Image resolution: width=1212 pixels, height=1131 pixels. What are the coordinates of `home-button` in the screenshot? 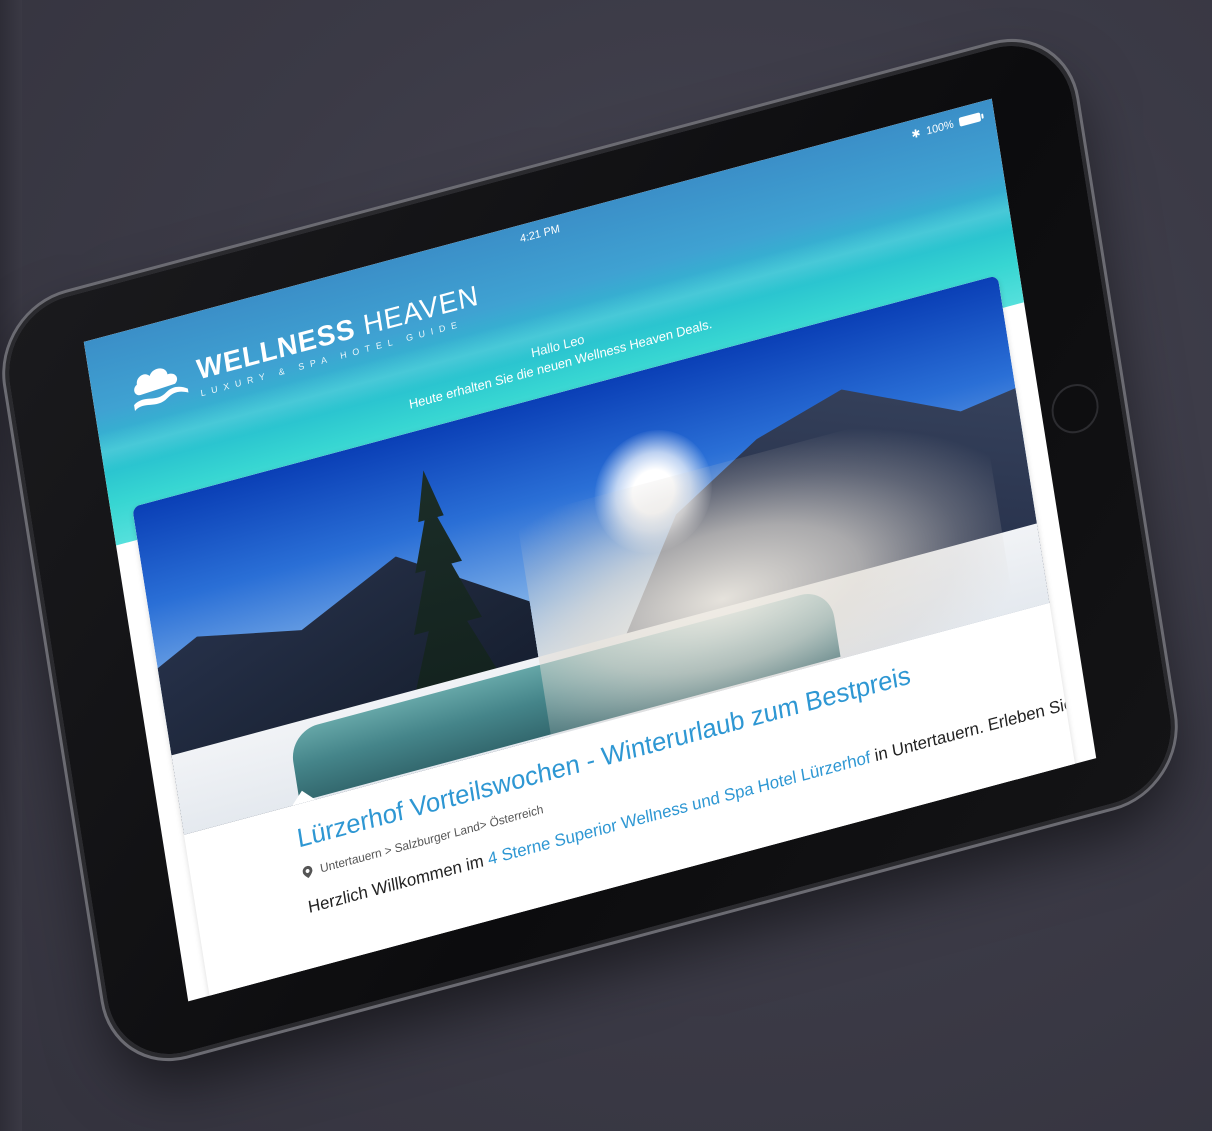 It's located at (1075, 408).